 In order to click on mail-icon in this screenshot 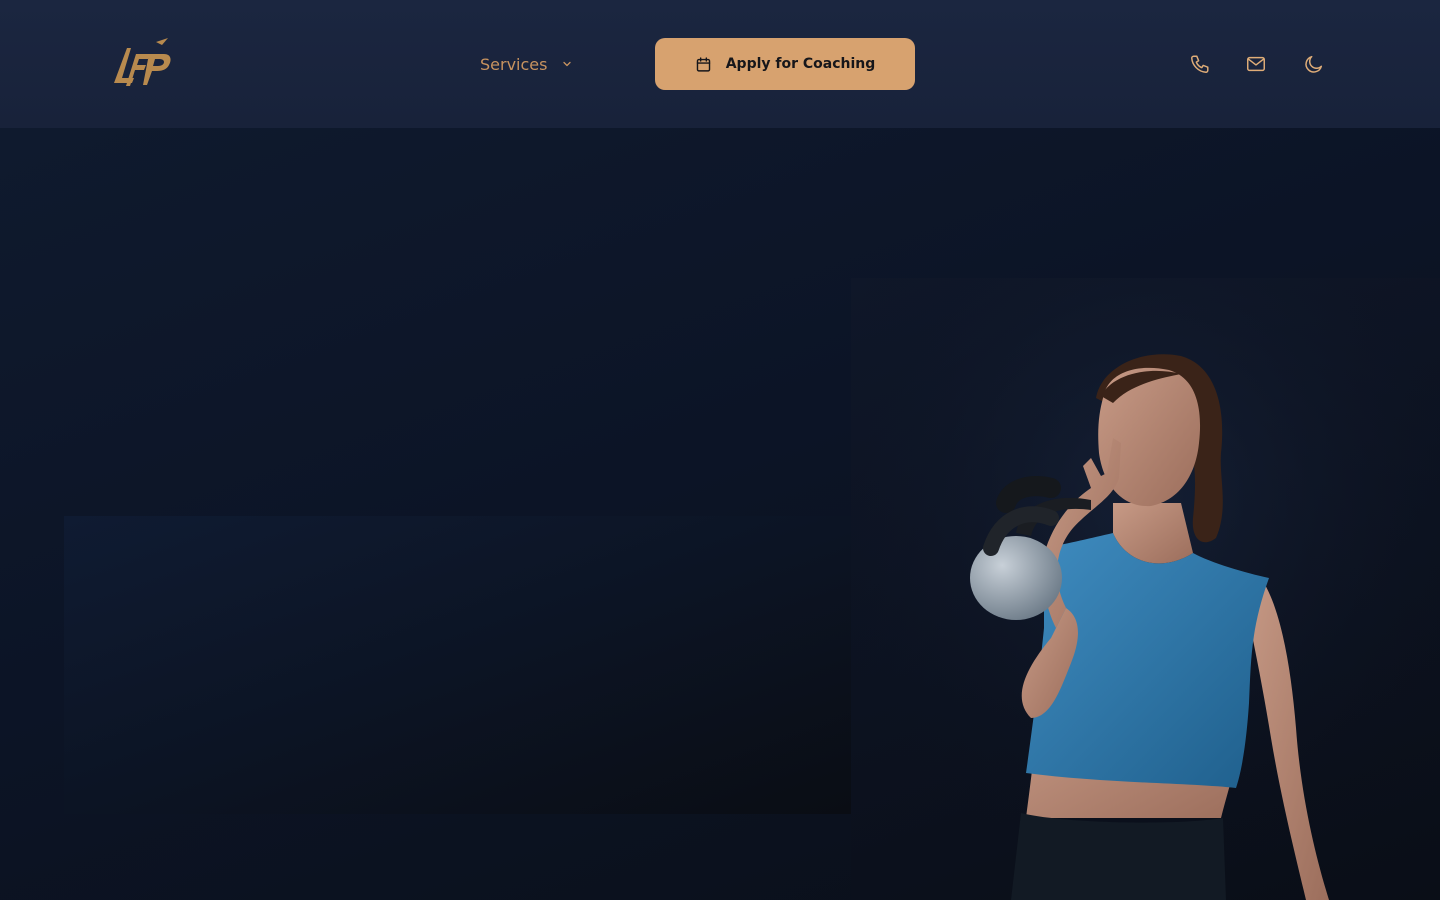, I will do `click(1256, 64)`.